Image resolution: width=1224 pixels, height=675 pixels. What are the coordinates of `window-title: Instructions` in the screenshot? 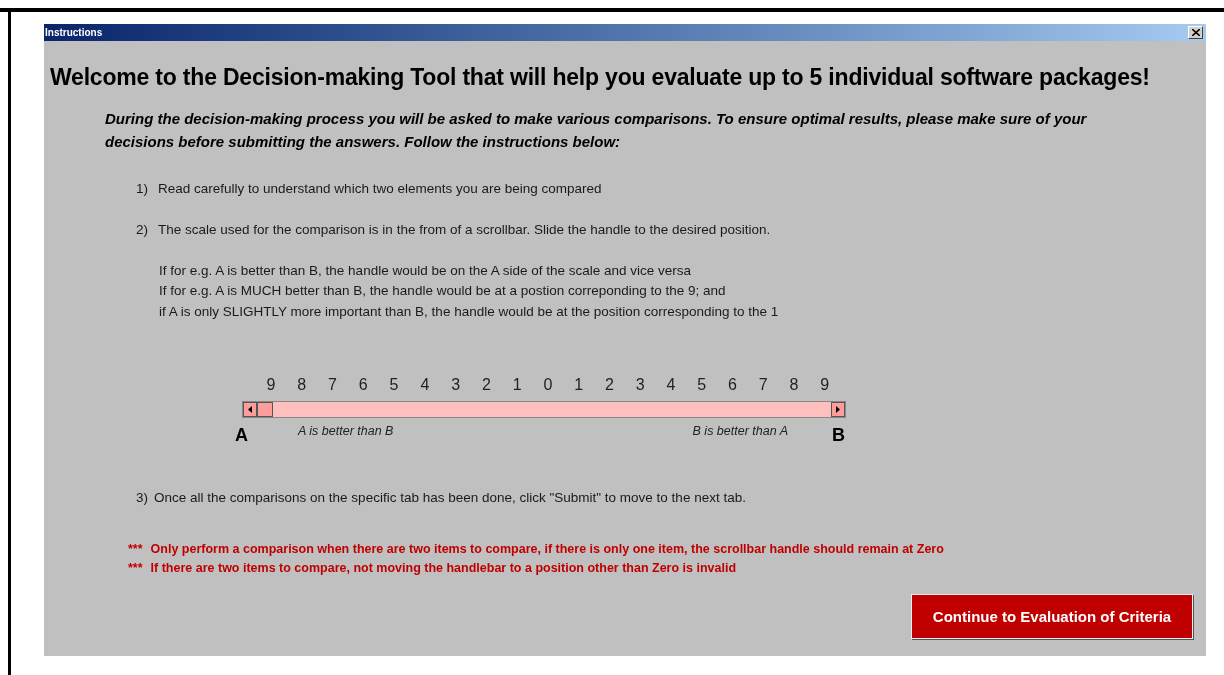 It's located at (74, 33).